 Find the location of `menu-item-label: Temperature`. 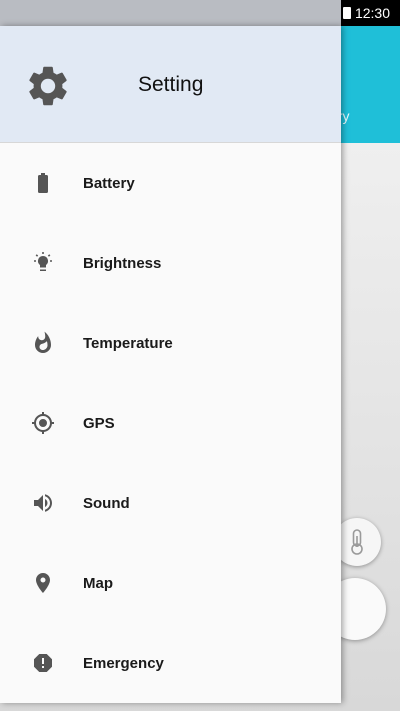

menu-item-label: Temperature is located at coordinates (128, 343).